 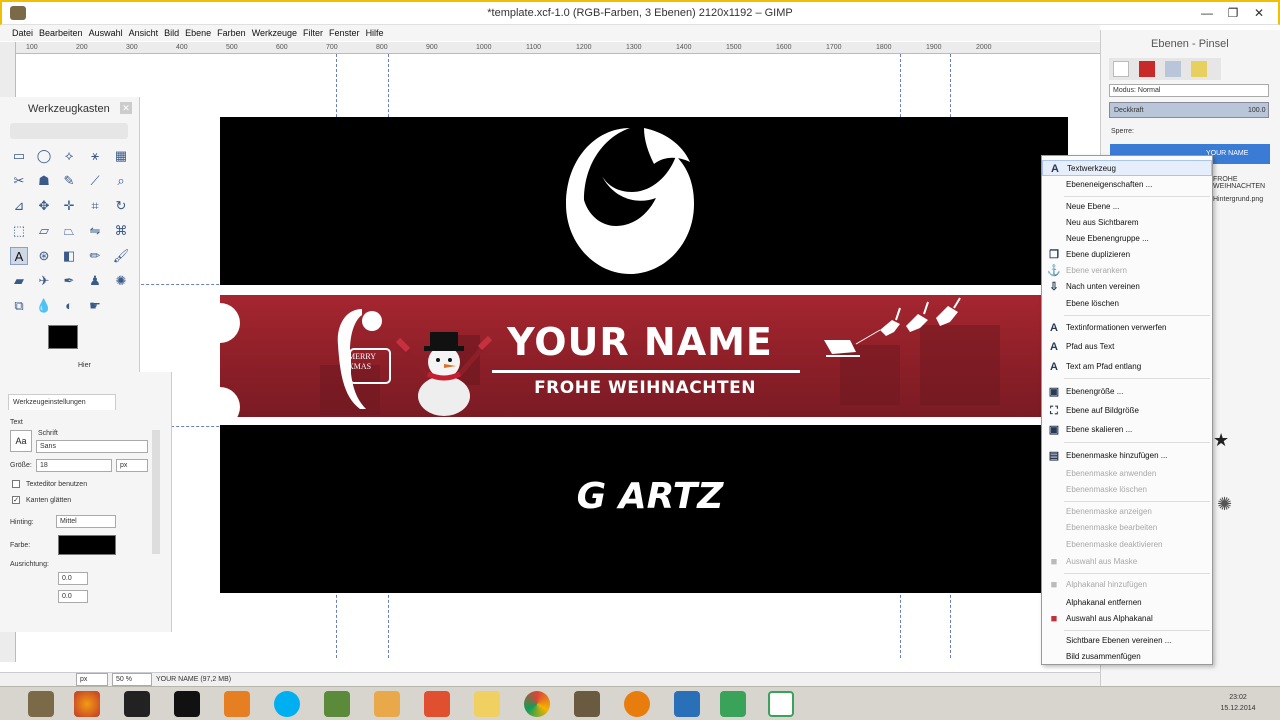 What do you see at coordinates (1127, 223) in the screenshot?
I see `menu-item-new-from-visible: Neu aus Sichtbarem` at bounding box center [1127, 223].